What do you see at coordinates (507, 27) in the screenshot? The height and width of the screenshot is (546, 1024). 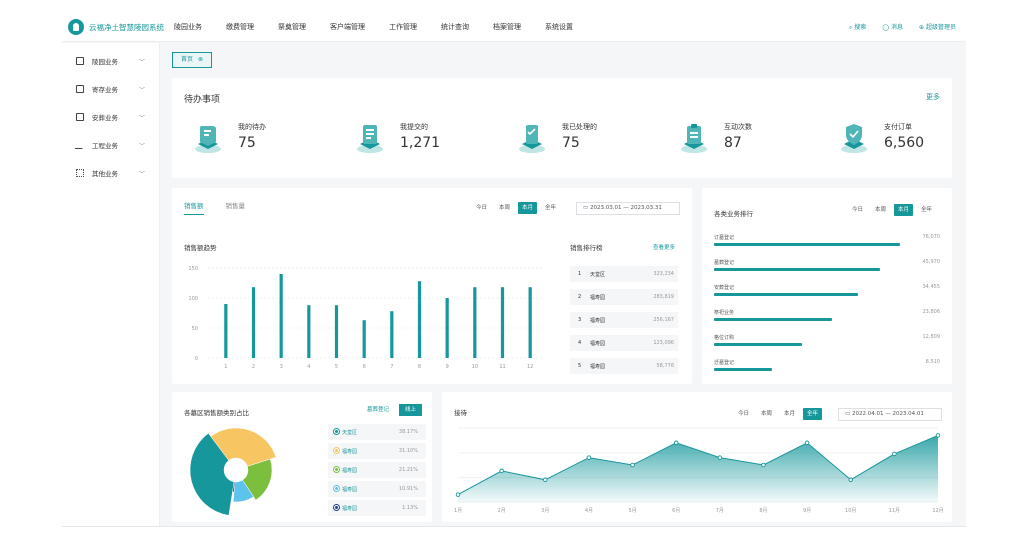 I see `nav-item-archive: 档案管理` at bounding box center [507, 27].